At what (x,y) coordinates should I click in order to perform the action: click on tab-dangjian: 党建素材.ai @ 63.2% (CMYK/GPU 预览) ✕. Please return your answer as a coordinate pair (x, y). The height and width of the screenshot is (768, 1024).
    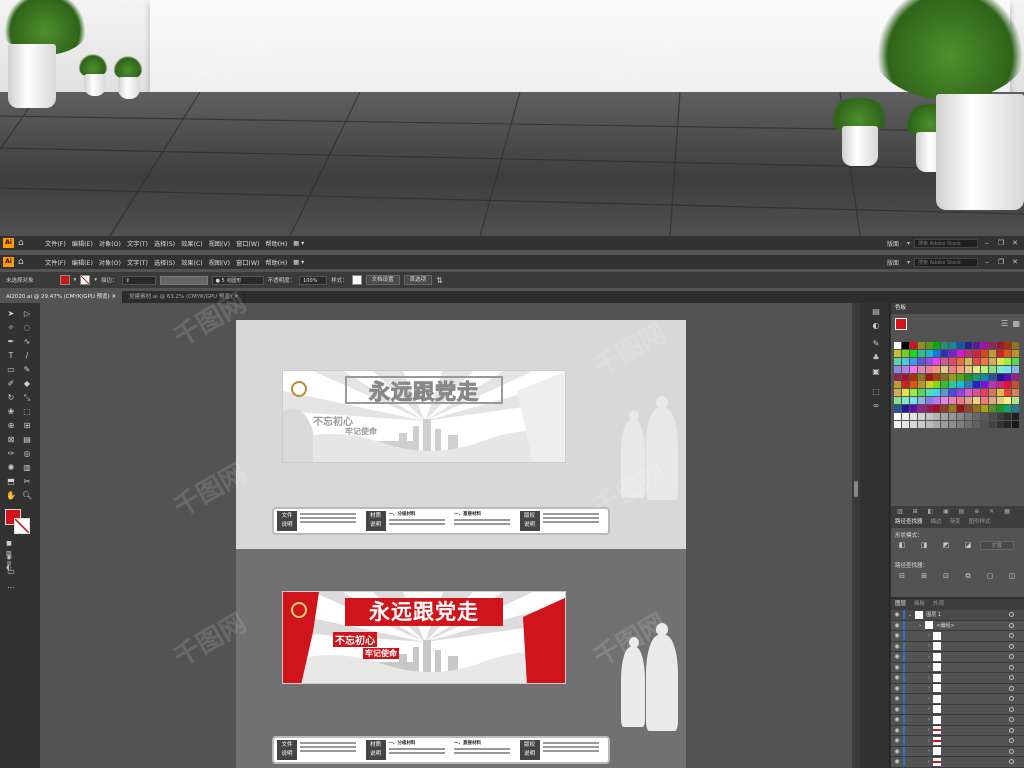
    Looking at the image, I should click on (184, 297).